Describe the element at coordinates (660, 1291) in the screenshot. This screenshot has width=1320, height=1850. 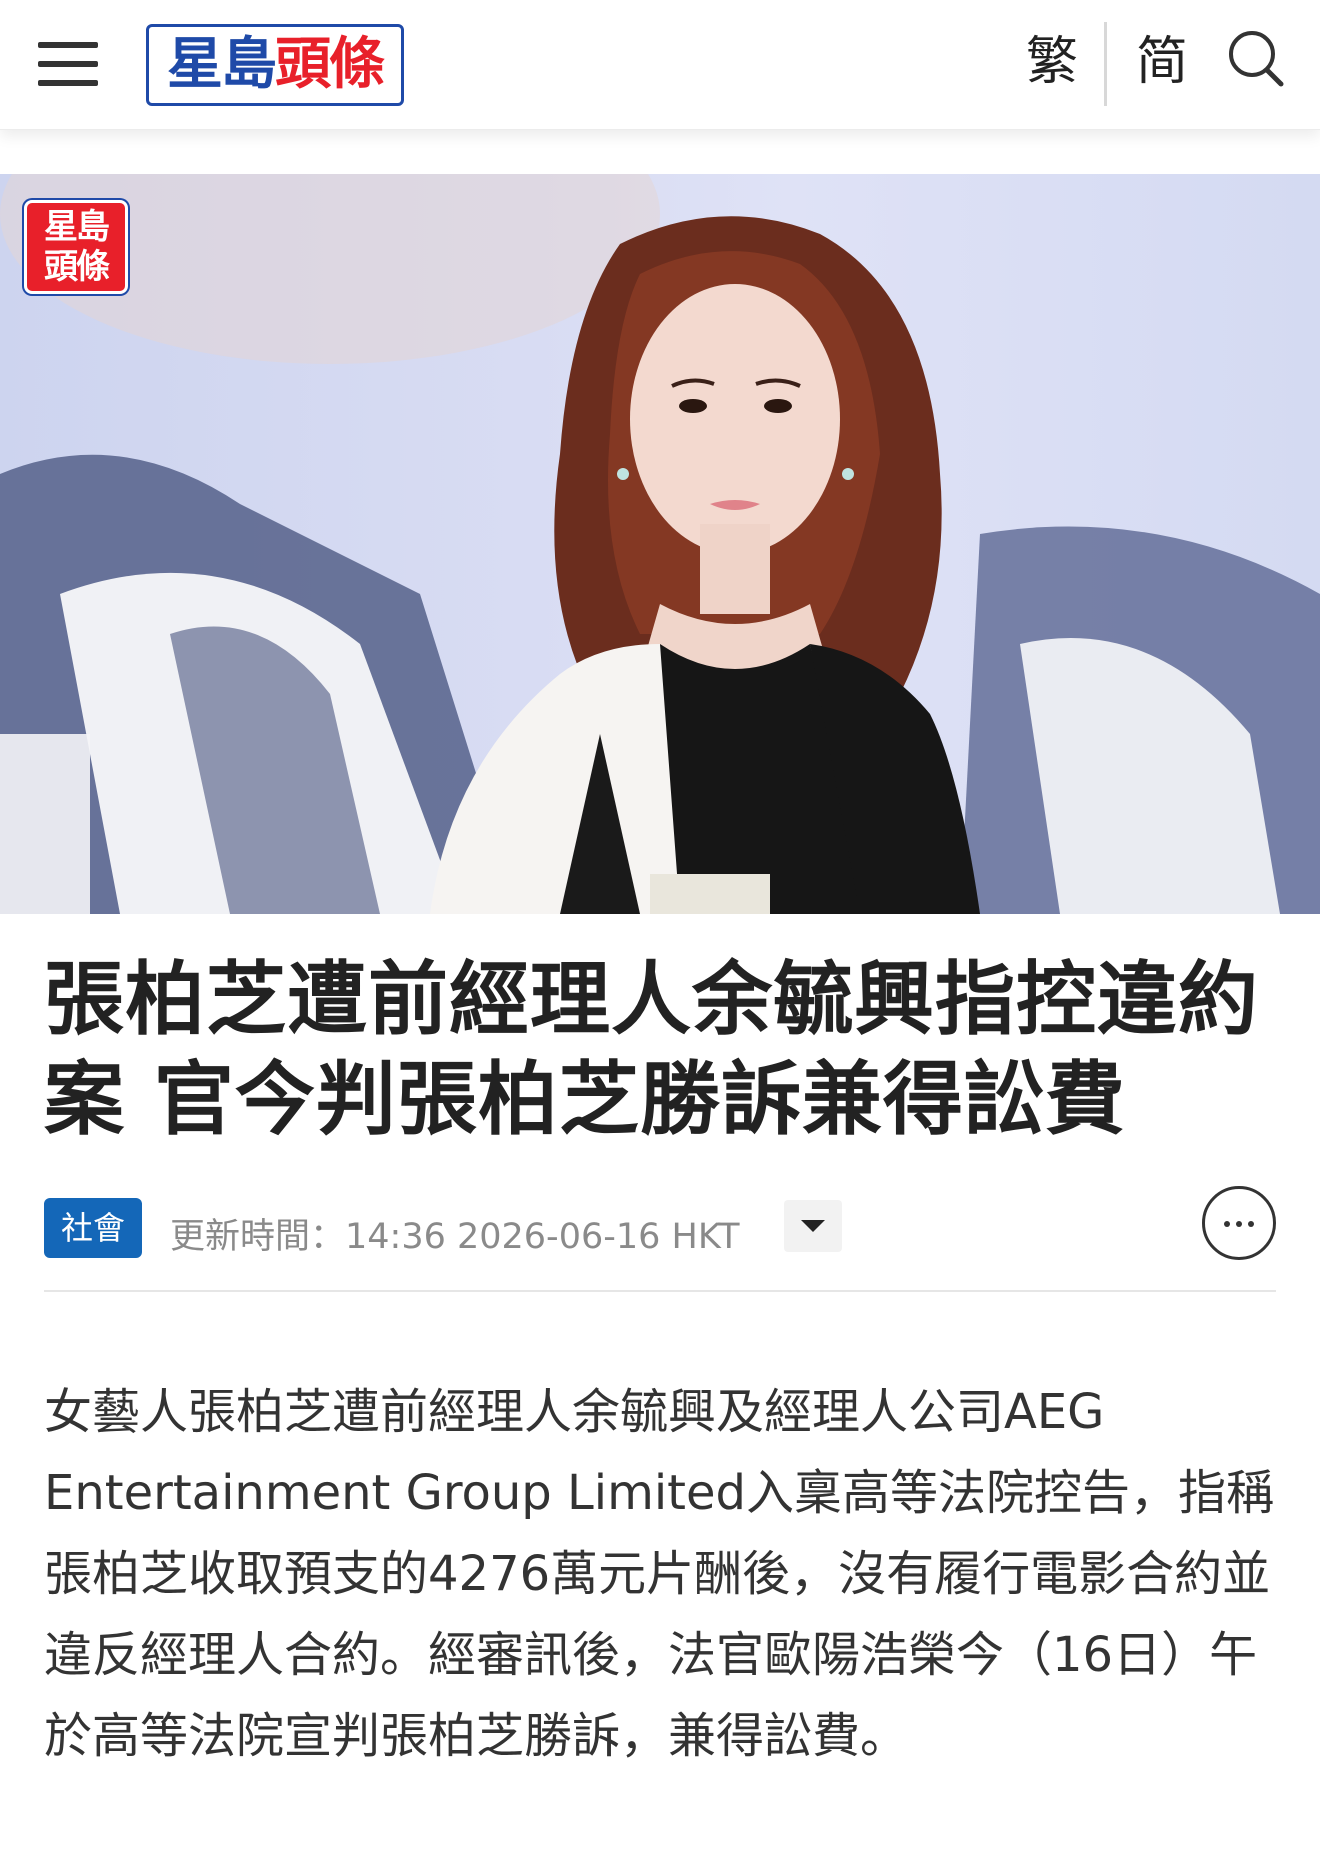
I see `meta-divider` at that location.